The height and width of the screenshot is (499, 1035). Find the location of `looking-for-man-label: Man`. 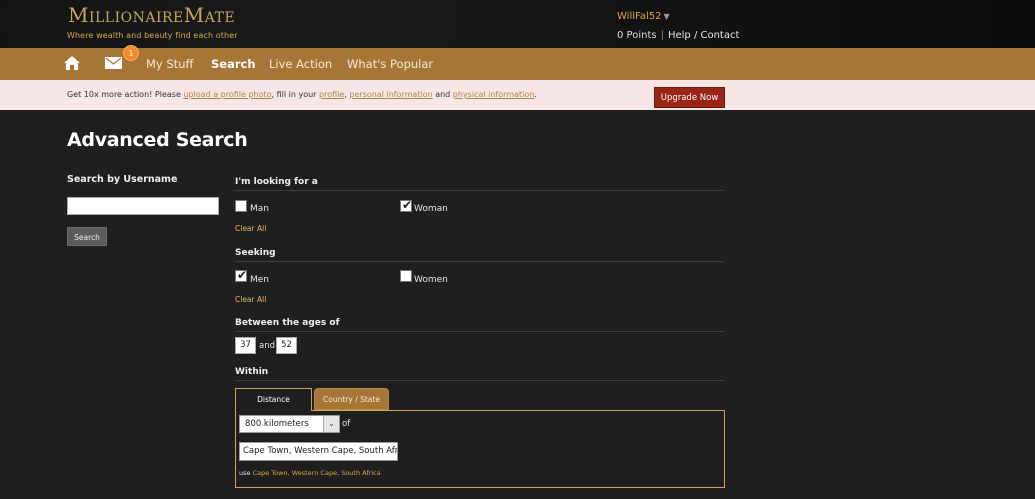

looking-for-man-label: Man is located at coordinates (259, 209).